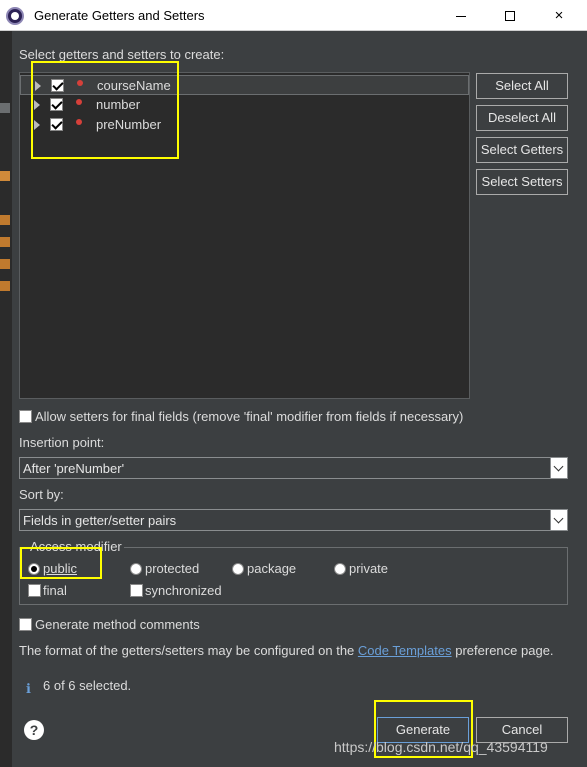  Describe the element at coordinates (502, 650) in the screenshot. I see `templates-note-suffix: preference page.` at that location.